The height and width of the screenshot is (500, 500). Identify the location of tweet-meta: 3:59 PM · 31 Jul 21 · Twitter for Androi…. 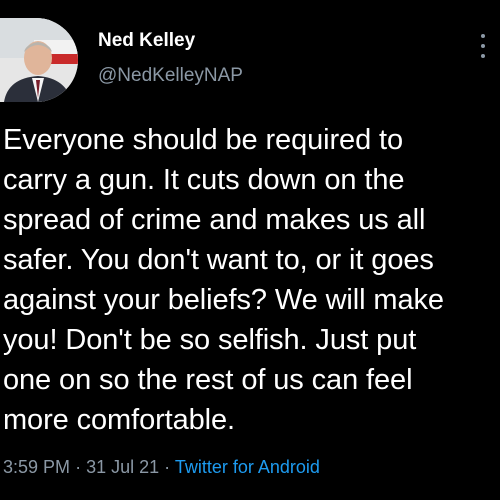
(161, 467).